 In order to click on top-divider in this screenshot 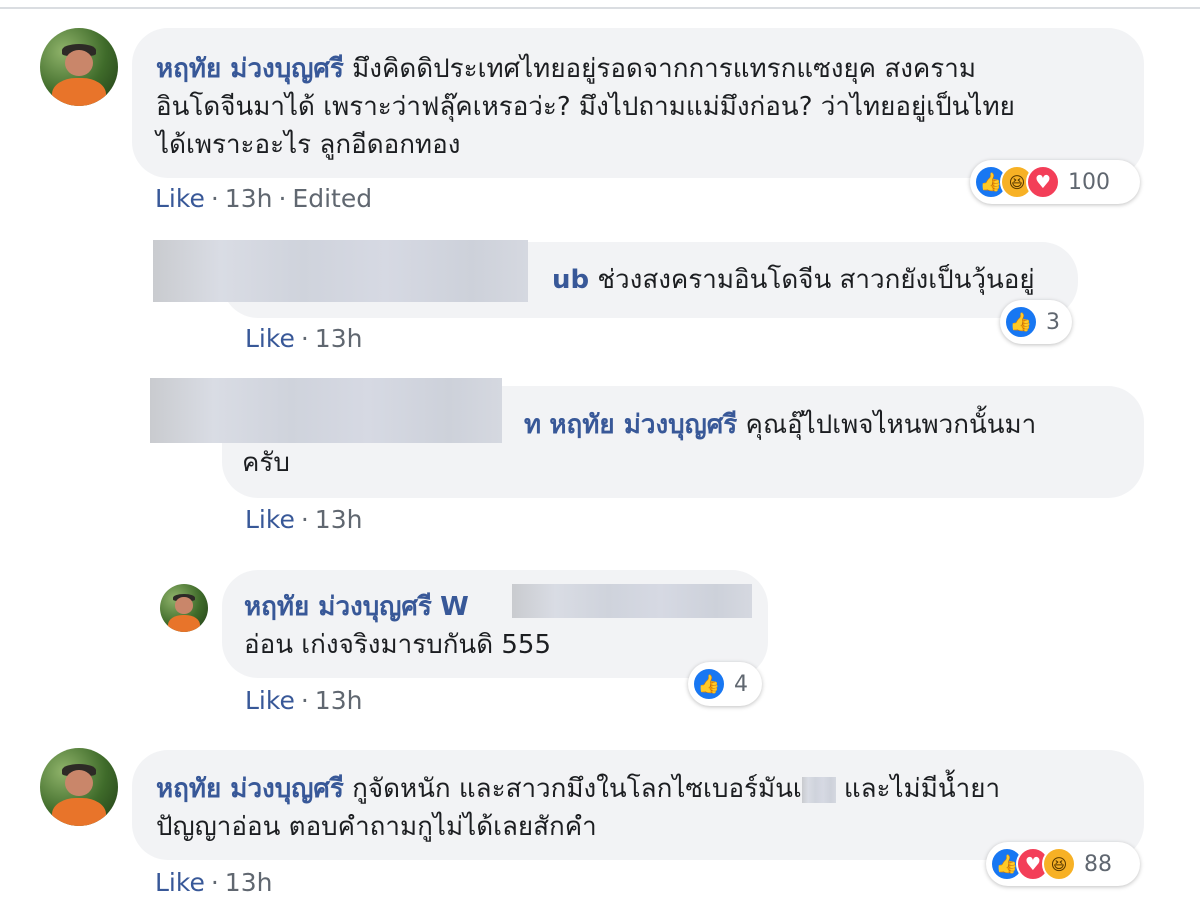, I will do `click(600, 8)`.